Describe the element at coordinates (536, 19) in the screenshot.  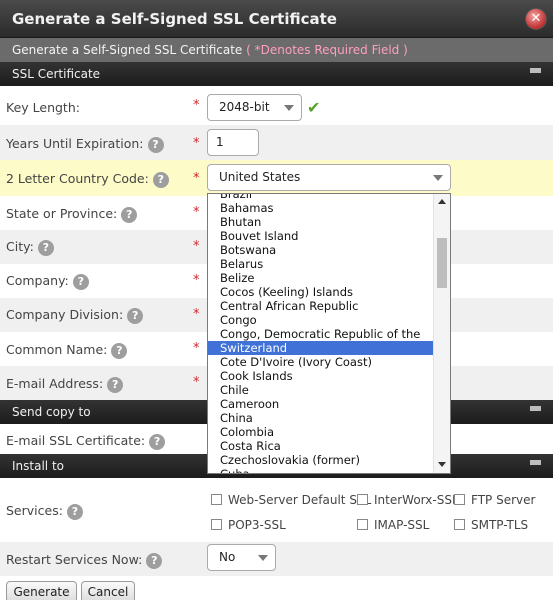
I see `close-icon: ✕` at that location.